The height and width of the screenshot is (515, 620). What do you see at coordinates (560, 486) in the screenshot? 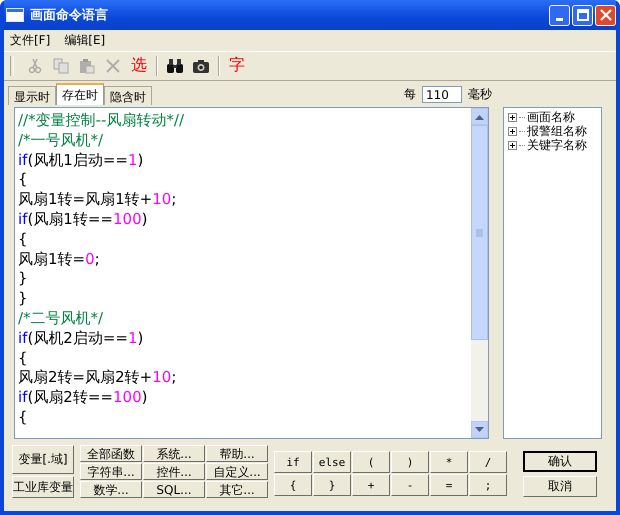
I see `cancel-button: 取消` at bounding box center [560, 486].